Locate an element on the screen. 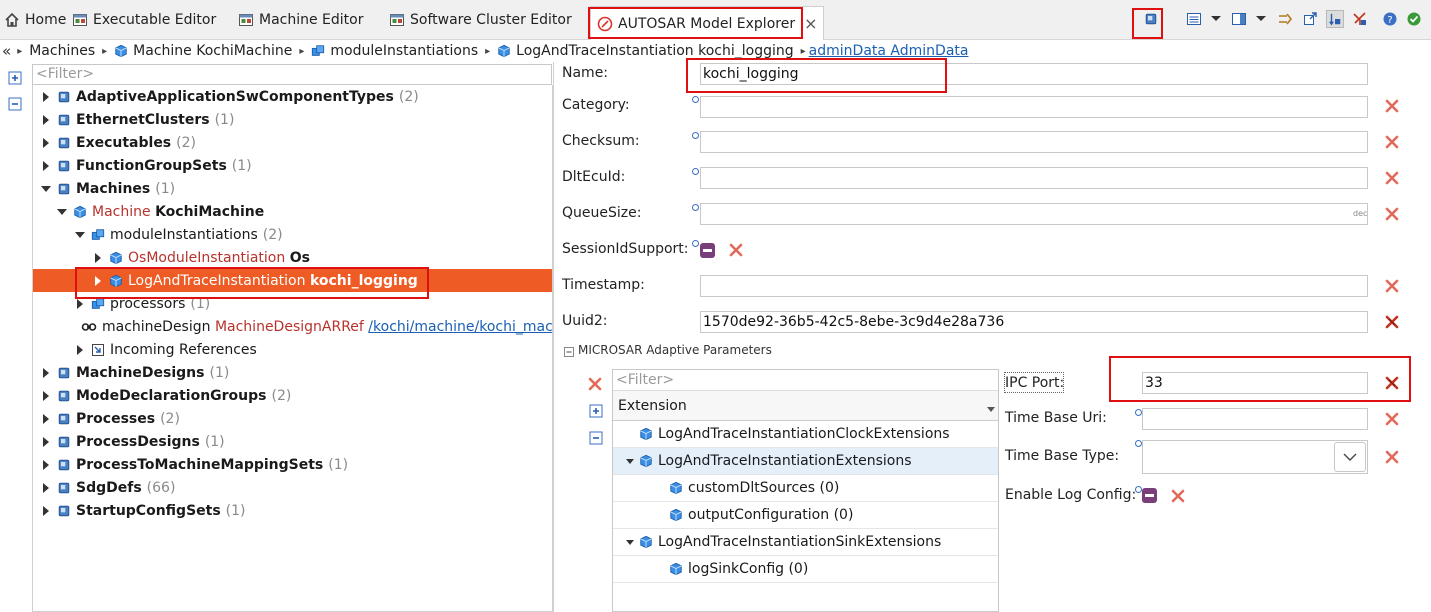  extension-row: logSinkConfig (0) is located at coordinates (805, 569).